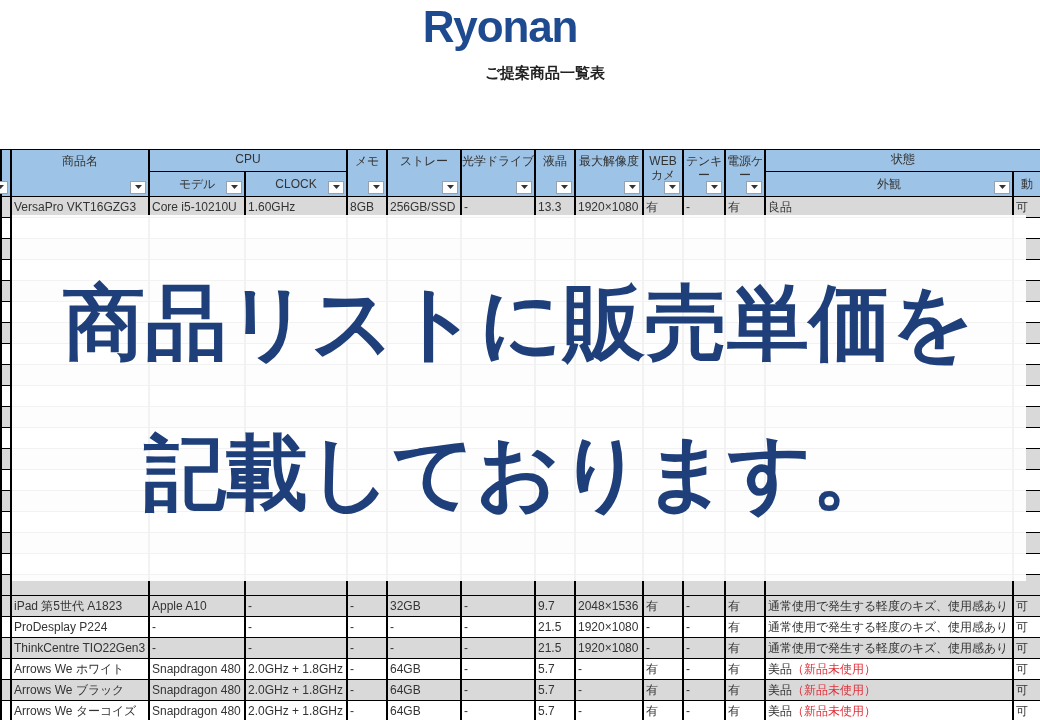 The image size is (1040, 720). What do you see at coordinates (80, 172) in the screenshot?
I see `column-header: 商品名` at bounding box center [80, 172].